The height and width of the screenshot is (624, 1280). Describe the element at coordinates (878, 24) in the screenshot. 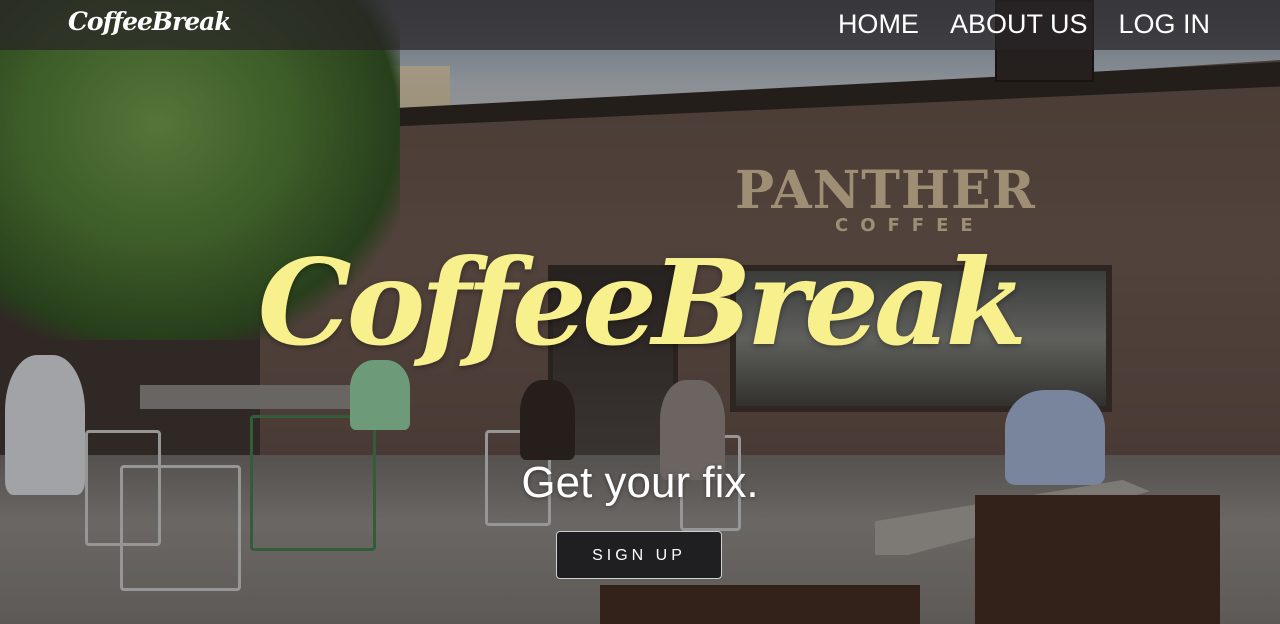

I see `nav-link-home: HOME` at that location.